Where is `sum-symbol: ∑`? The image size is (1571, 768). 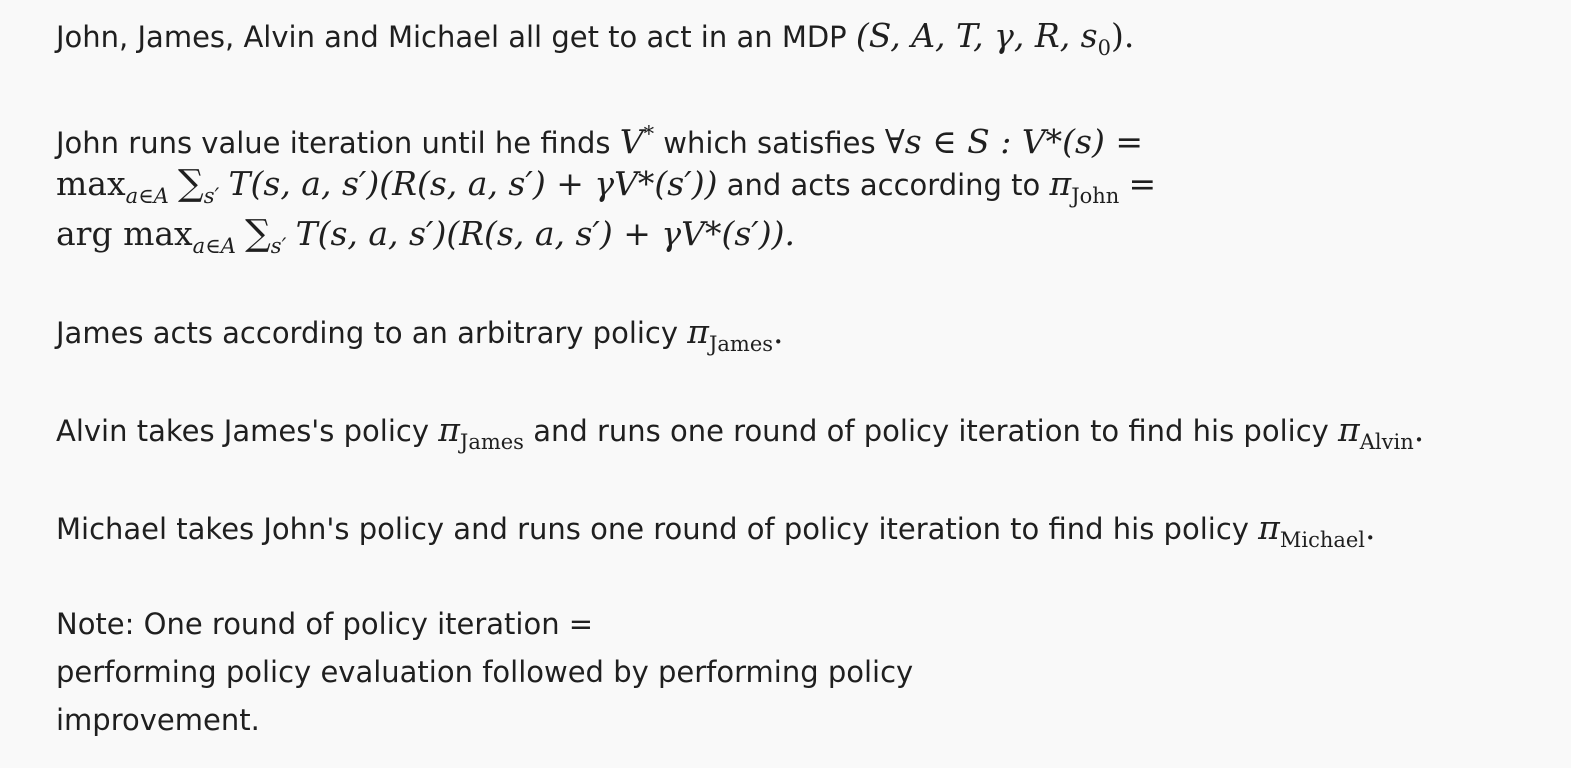
sum-symbol: ∑ is located at coordinates (191, 183).